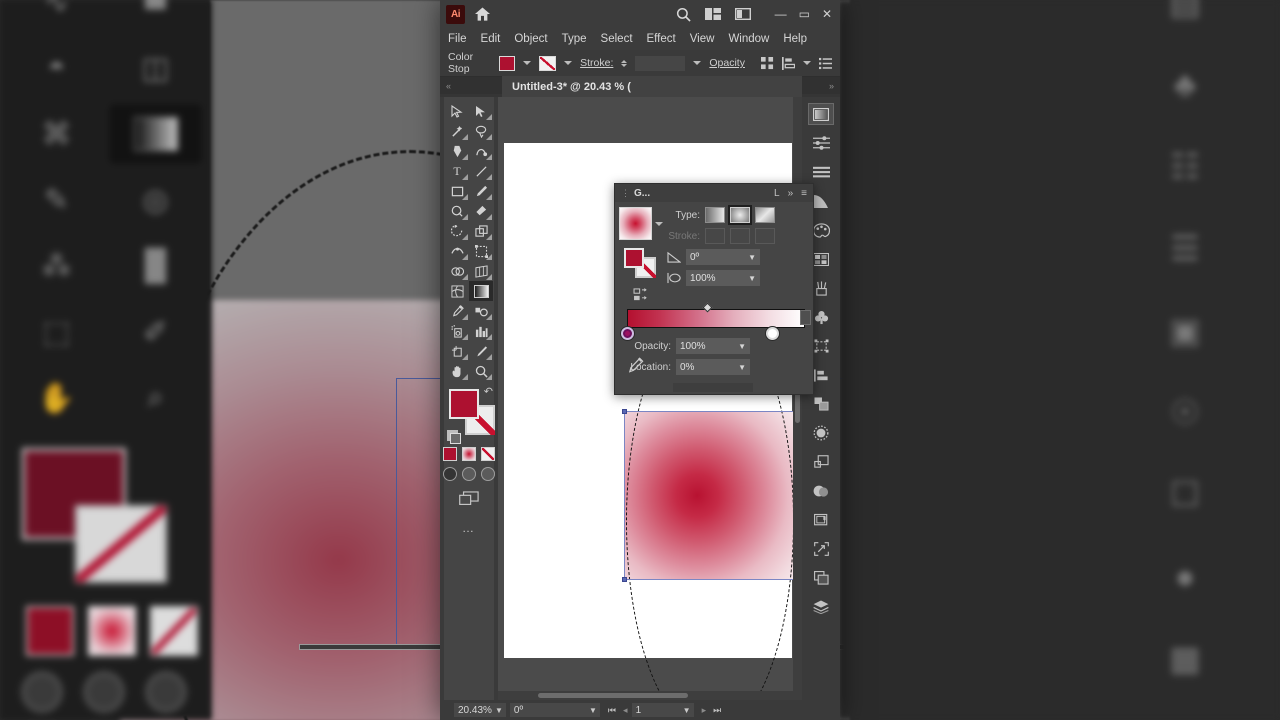 Image resolution: width=1280 pixels, height=720 pixels. Describe the element at coordinates (752, 278) in the screenshot. I see `aspect-chevron-down-icon: ▼` at that location.